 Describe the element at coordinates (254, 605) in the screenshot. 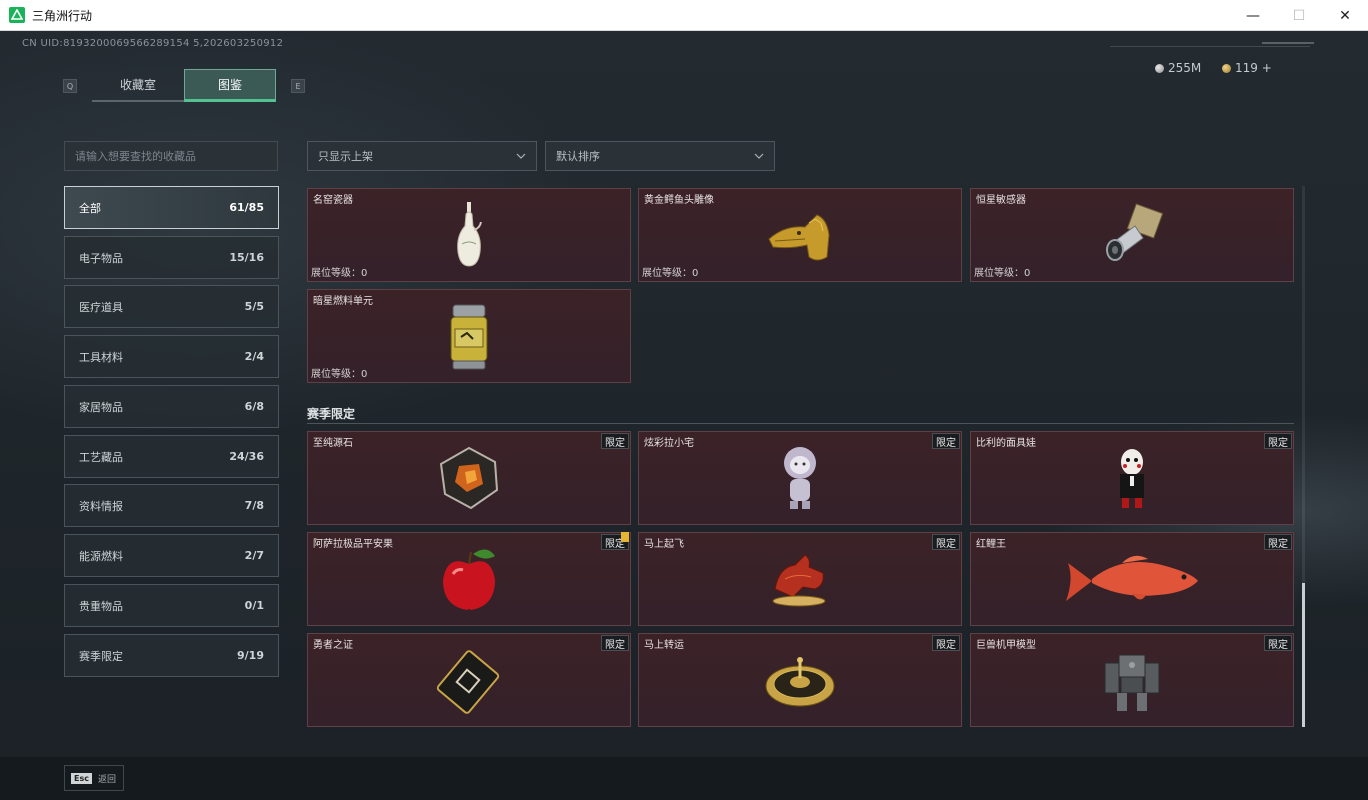

I see `category-count: 0/1` at that location.